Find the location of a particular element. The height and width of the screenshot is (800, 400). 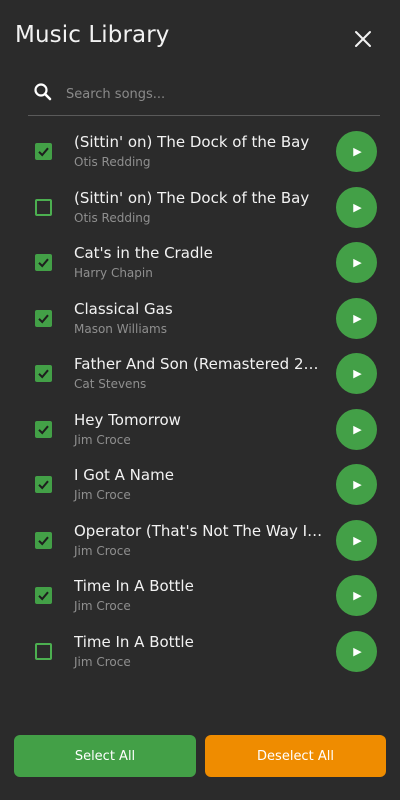

song-title: Father And Son (Remastered 2020) is located at coordinates (199, 364).